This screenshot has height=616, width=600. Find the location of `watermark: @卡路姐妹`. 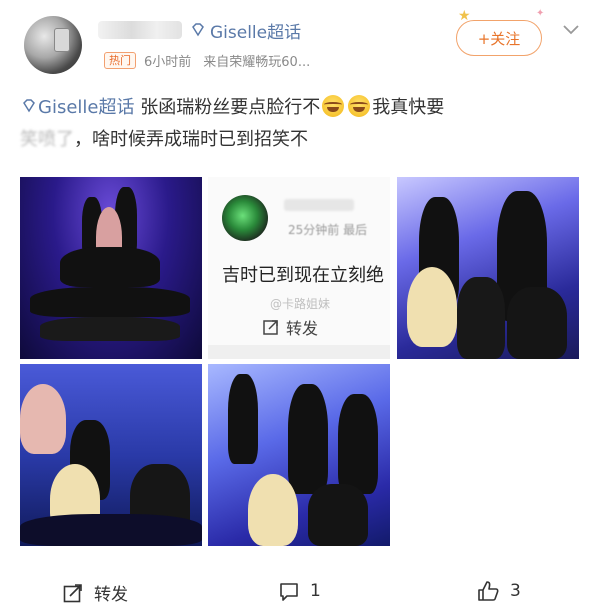

watermark: @卡路姐妹 is located at coordinates (300, 304).